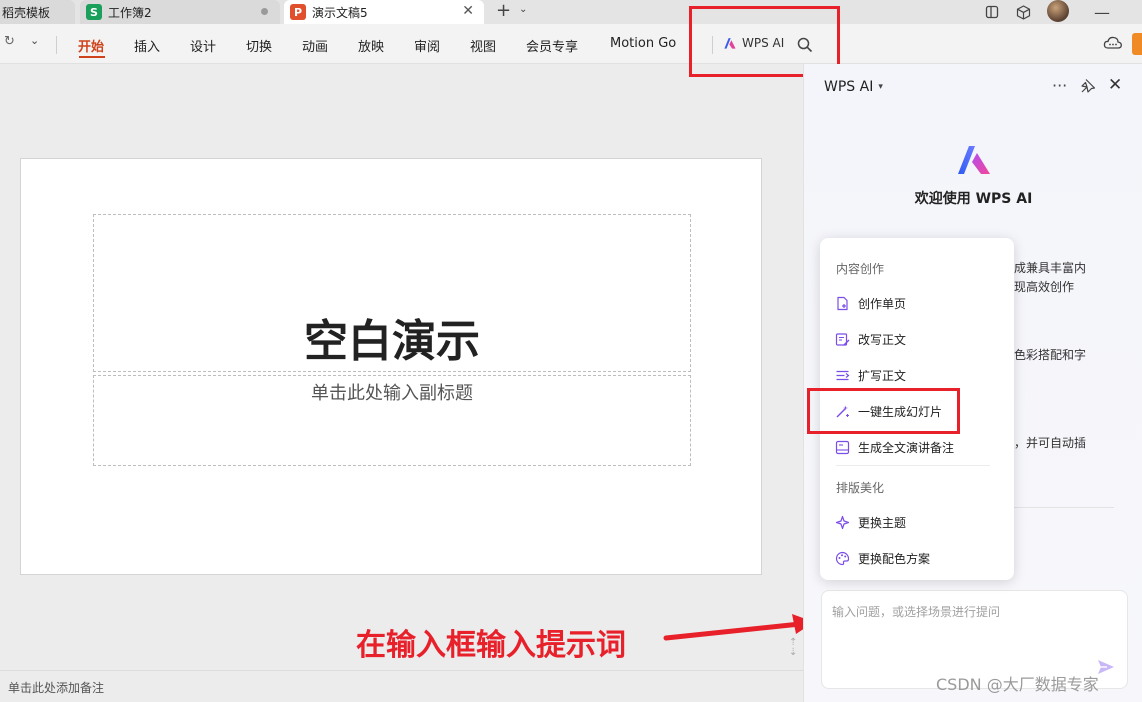  I want to click on tab-template: 稻壳模板, so click(37, 12).